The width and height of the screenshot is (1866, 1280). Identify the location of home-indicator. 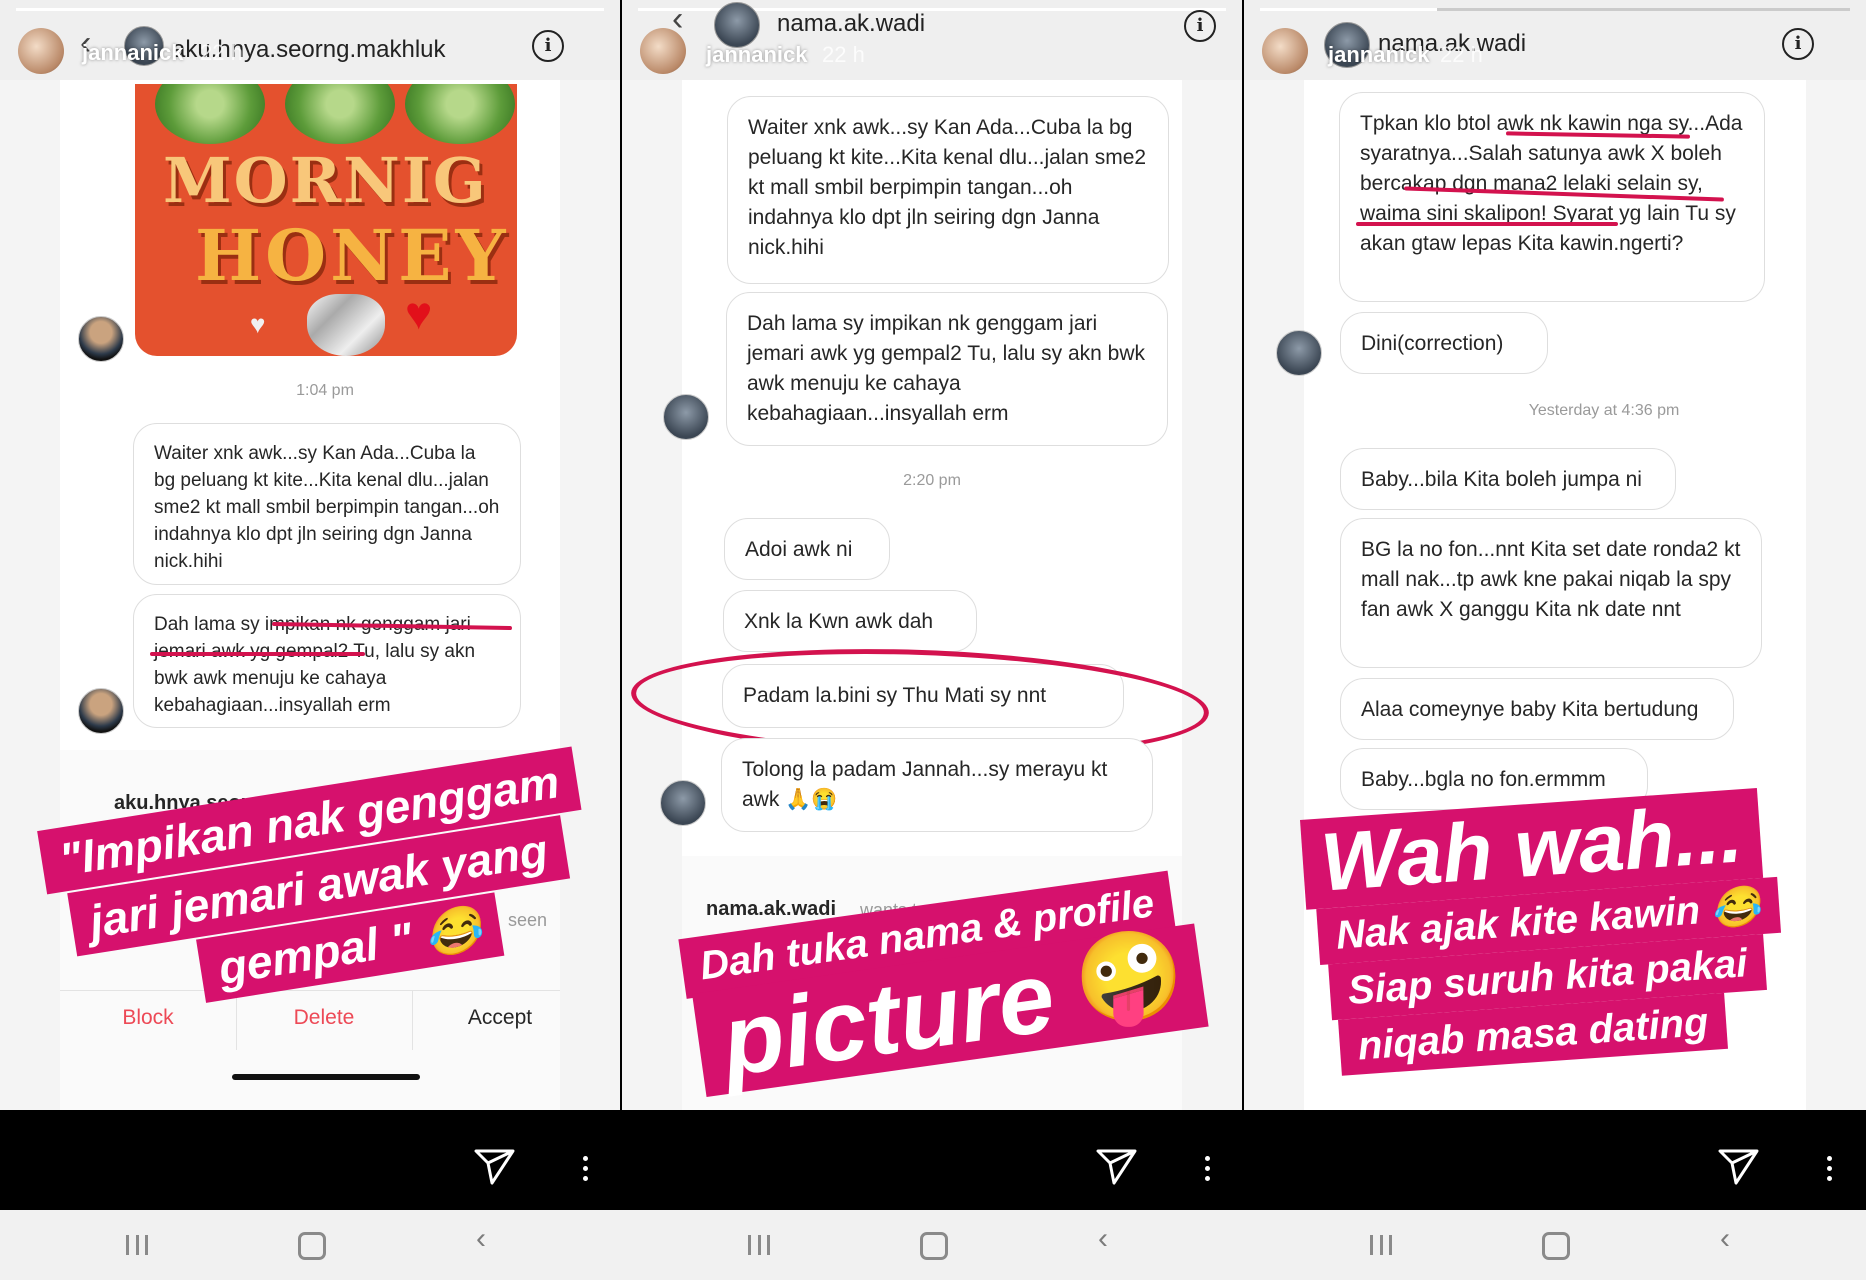
(326, 1077).